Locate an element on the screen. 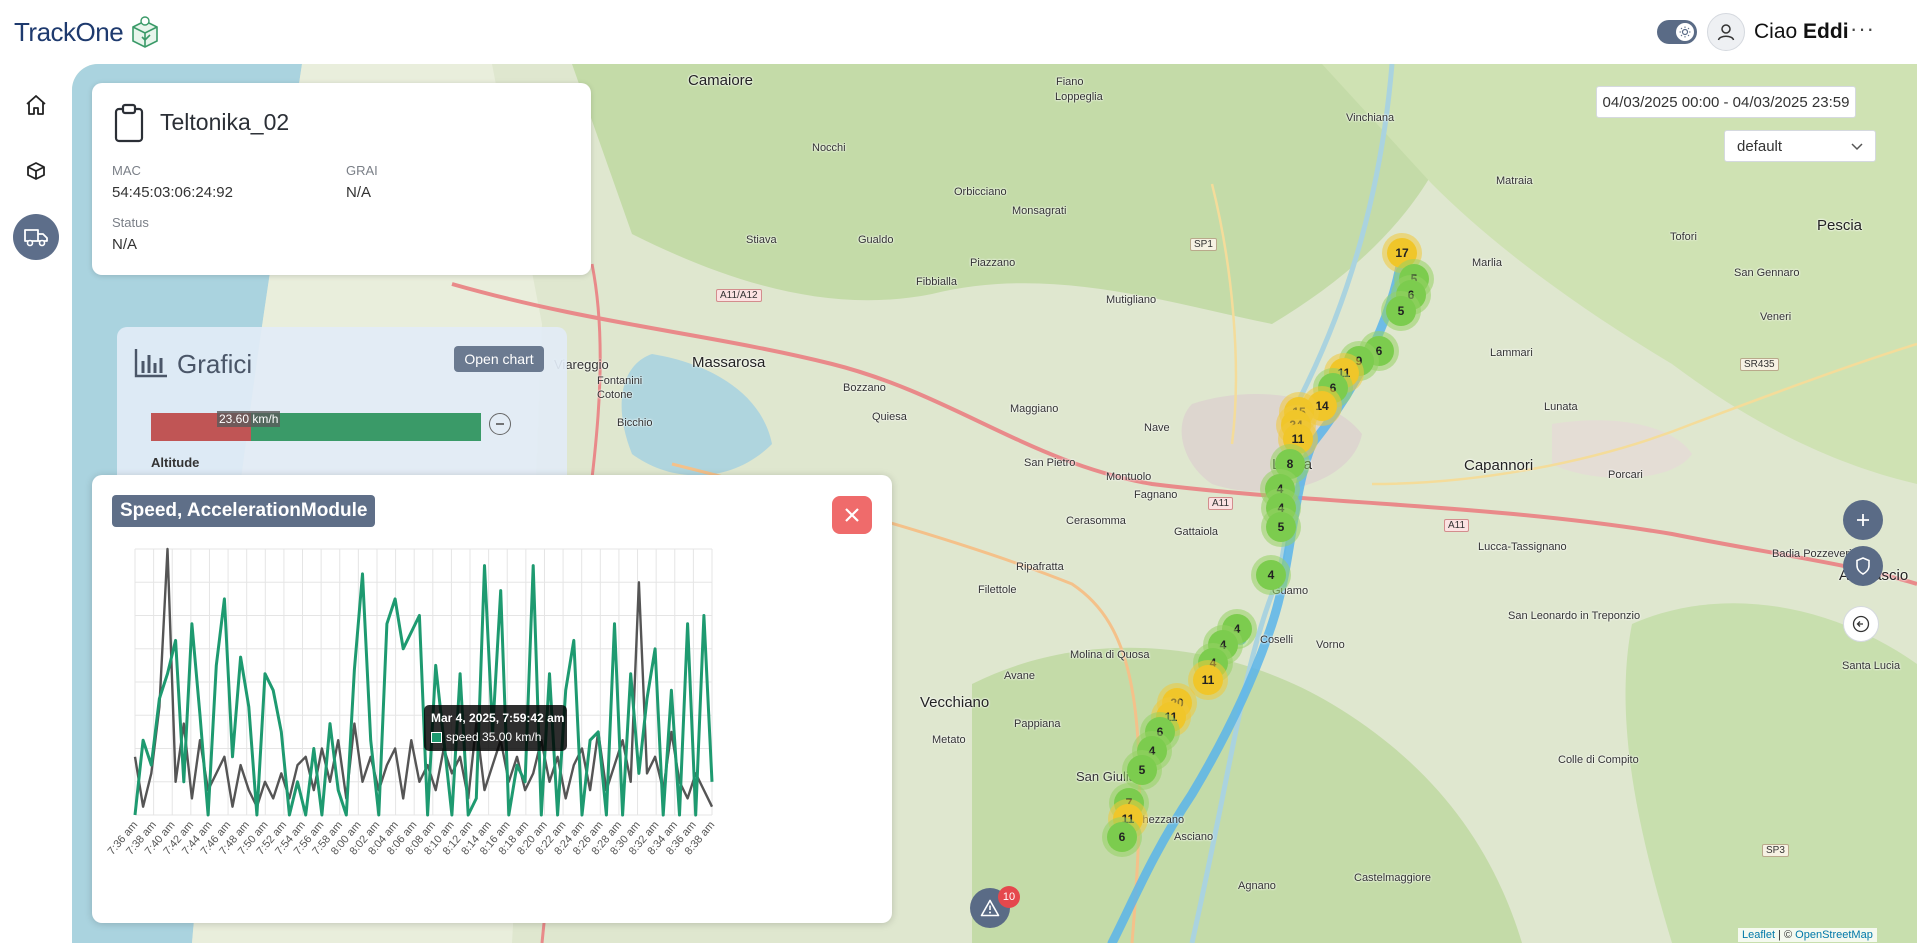 Image resolution: width=1917 pixels, height=943 pixels. logo: TrackOne is located at coordinates (87, 32).